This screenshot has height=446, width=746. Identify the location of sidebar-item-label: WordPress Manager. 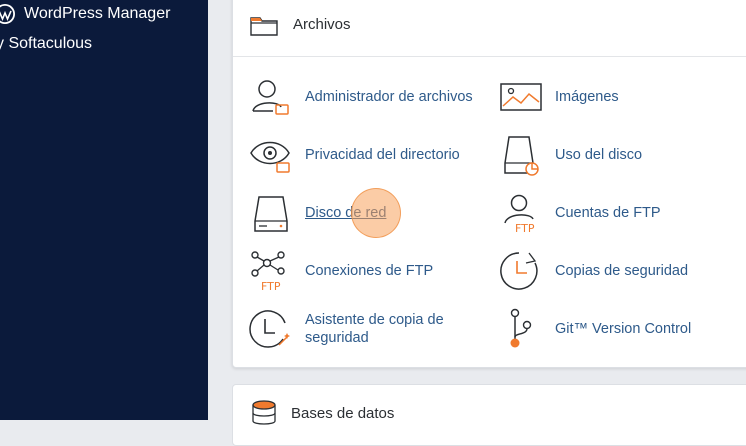
(97, 13).